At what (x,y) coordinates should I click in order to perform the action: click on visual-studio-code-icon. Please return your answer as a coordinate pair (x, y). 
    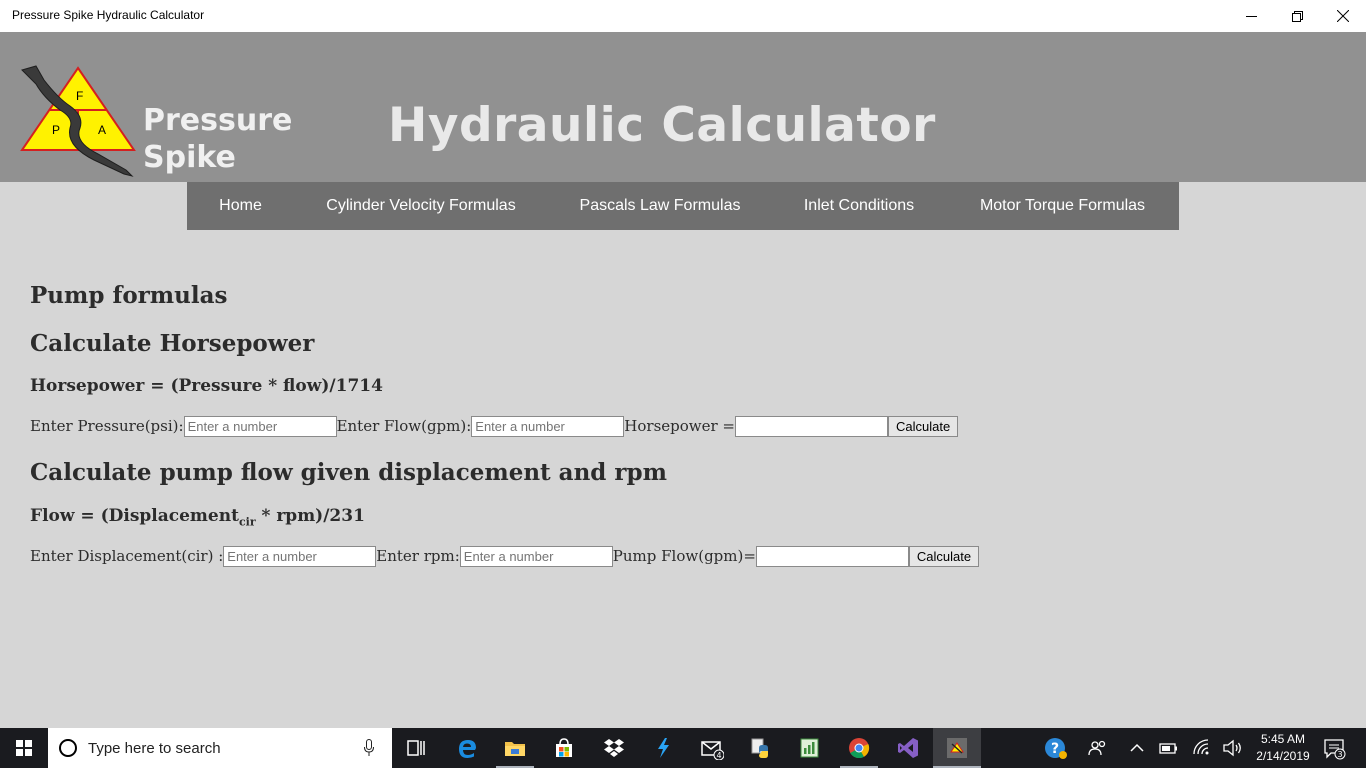
    Looking at the image, I should click on (663, 748).